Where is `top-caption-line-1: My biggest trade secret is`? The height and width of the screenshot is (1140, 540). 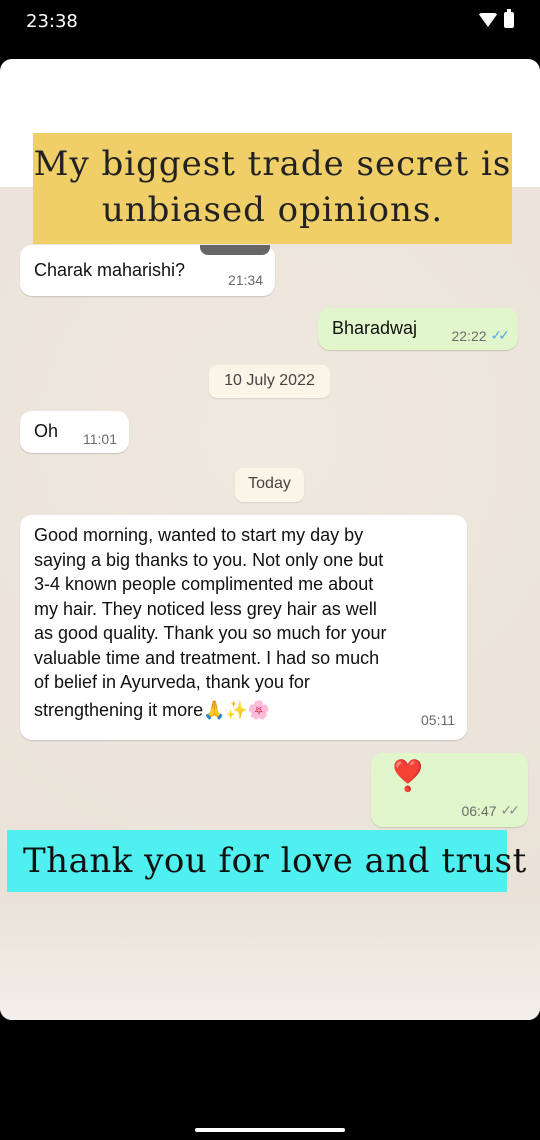
top-caption-line-1: My biggest trade secret is is located at coordinates (272, 164).